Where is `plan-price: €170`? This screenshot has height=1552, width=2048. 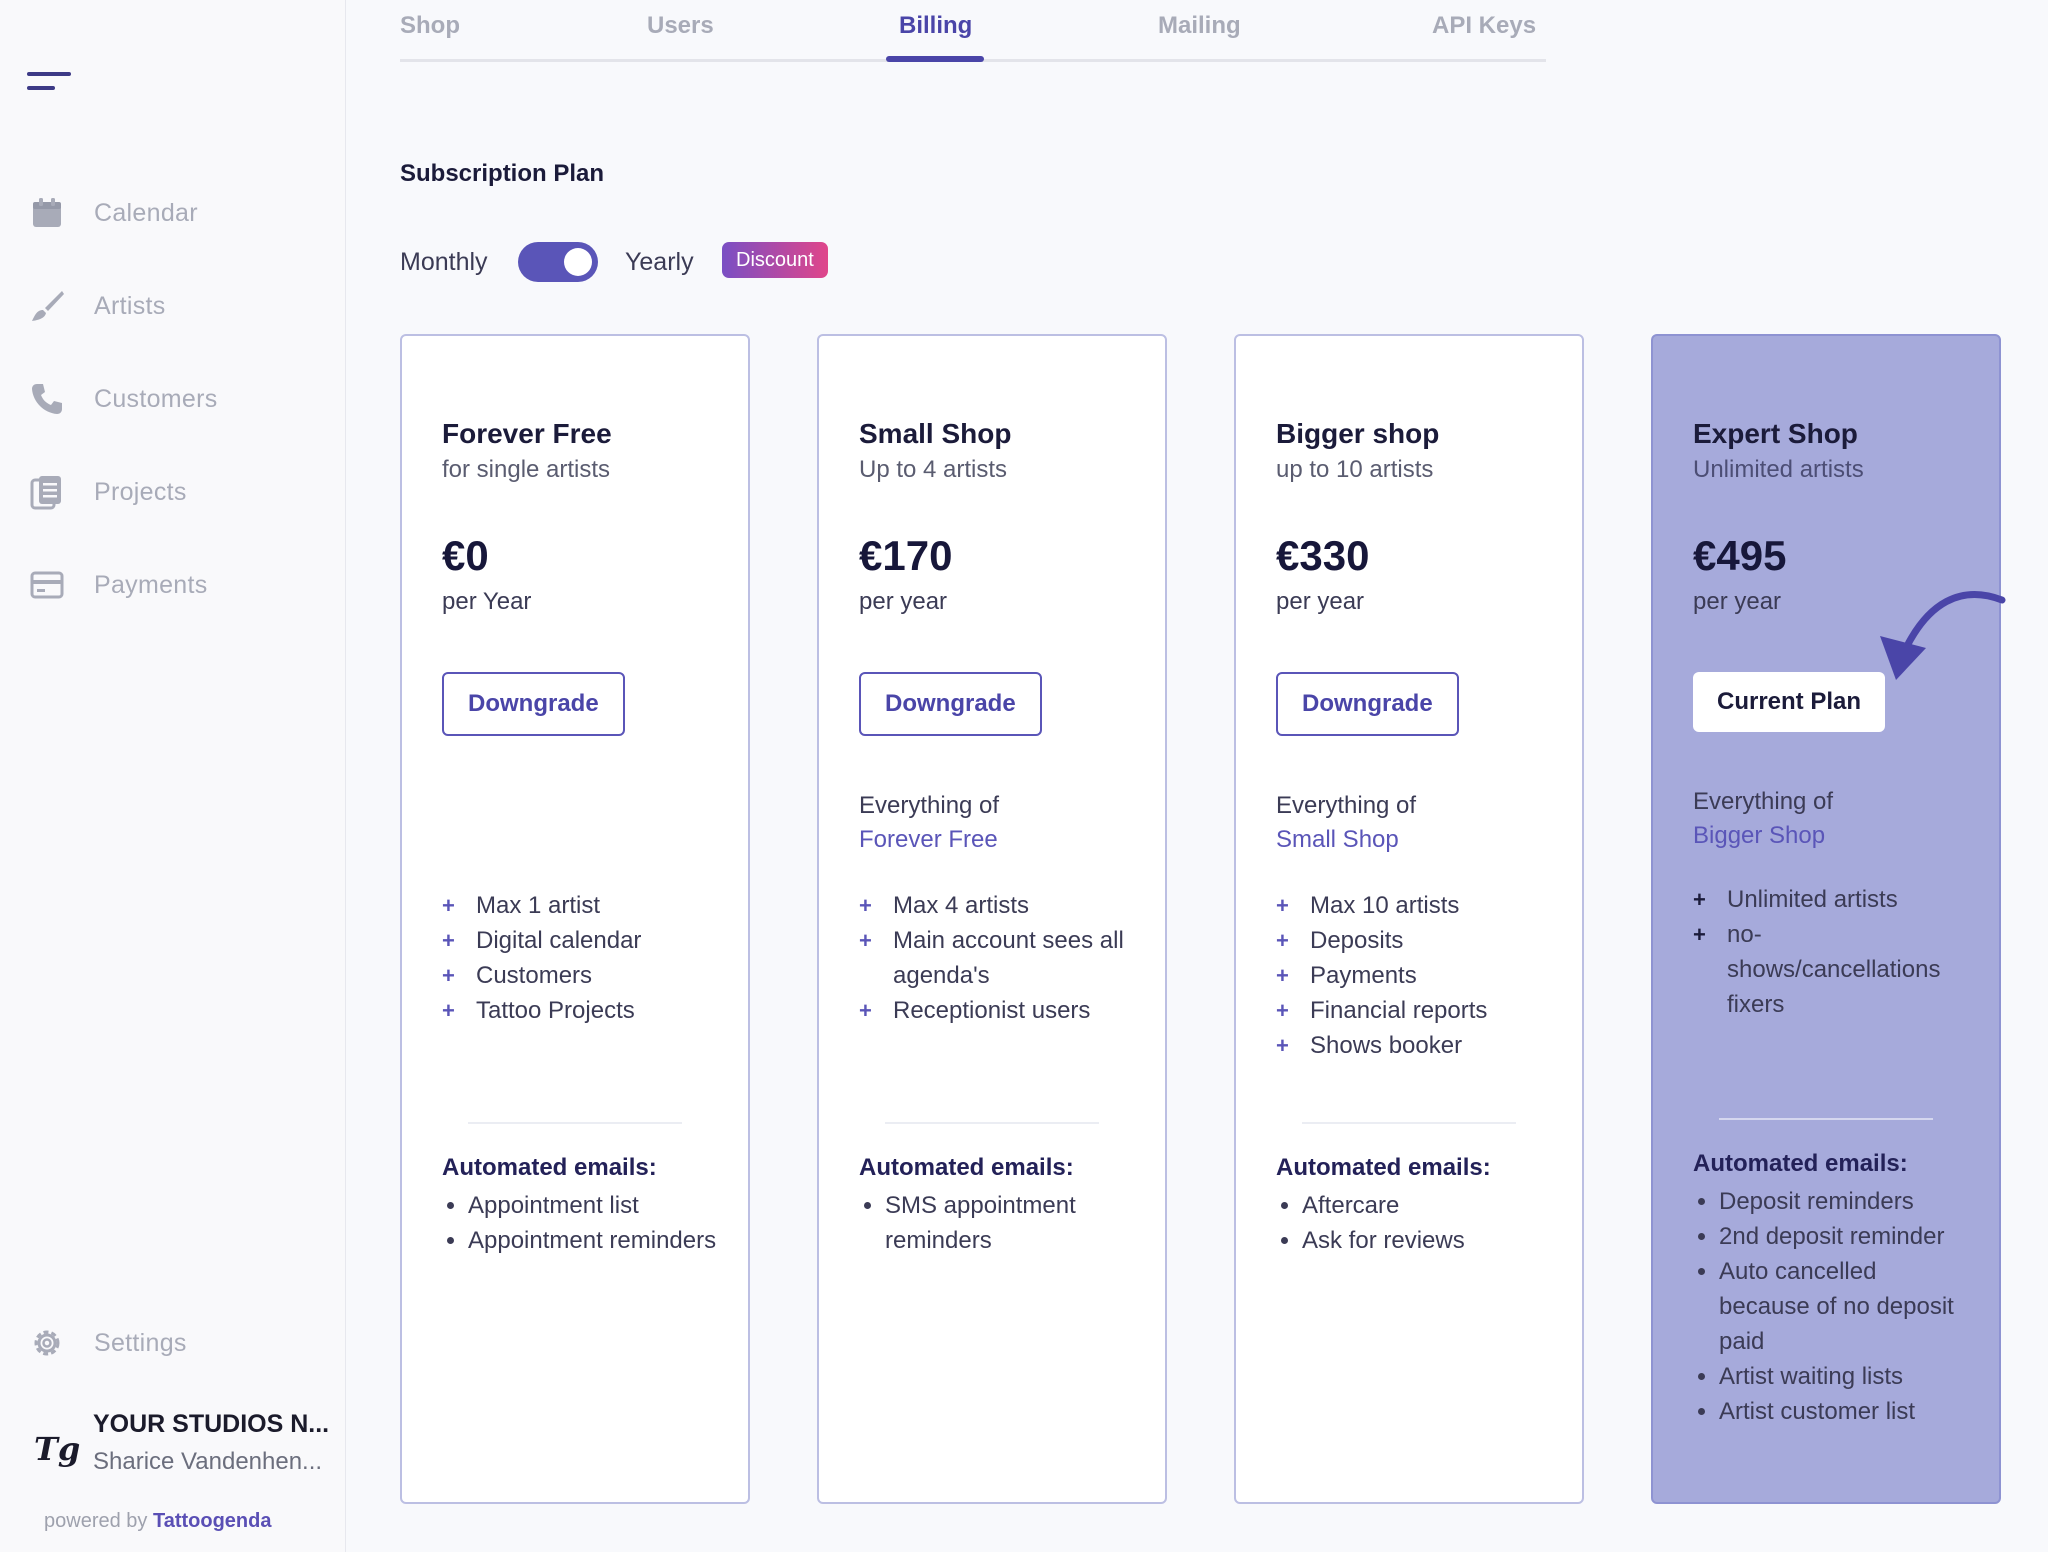 plan-price: €170 is located at coordinates (906, 555).